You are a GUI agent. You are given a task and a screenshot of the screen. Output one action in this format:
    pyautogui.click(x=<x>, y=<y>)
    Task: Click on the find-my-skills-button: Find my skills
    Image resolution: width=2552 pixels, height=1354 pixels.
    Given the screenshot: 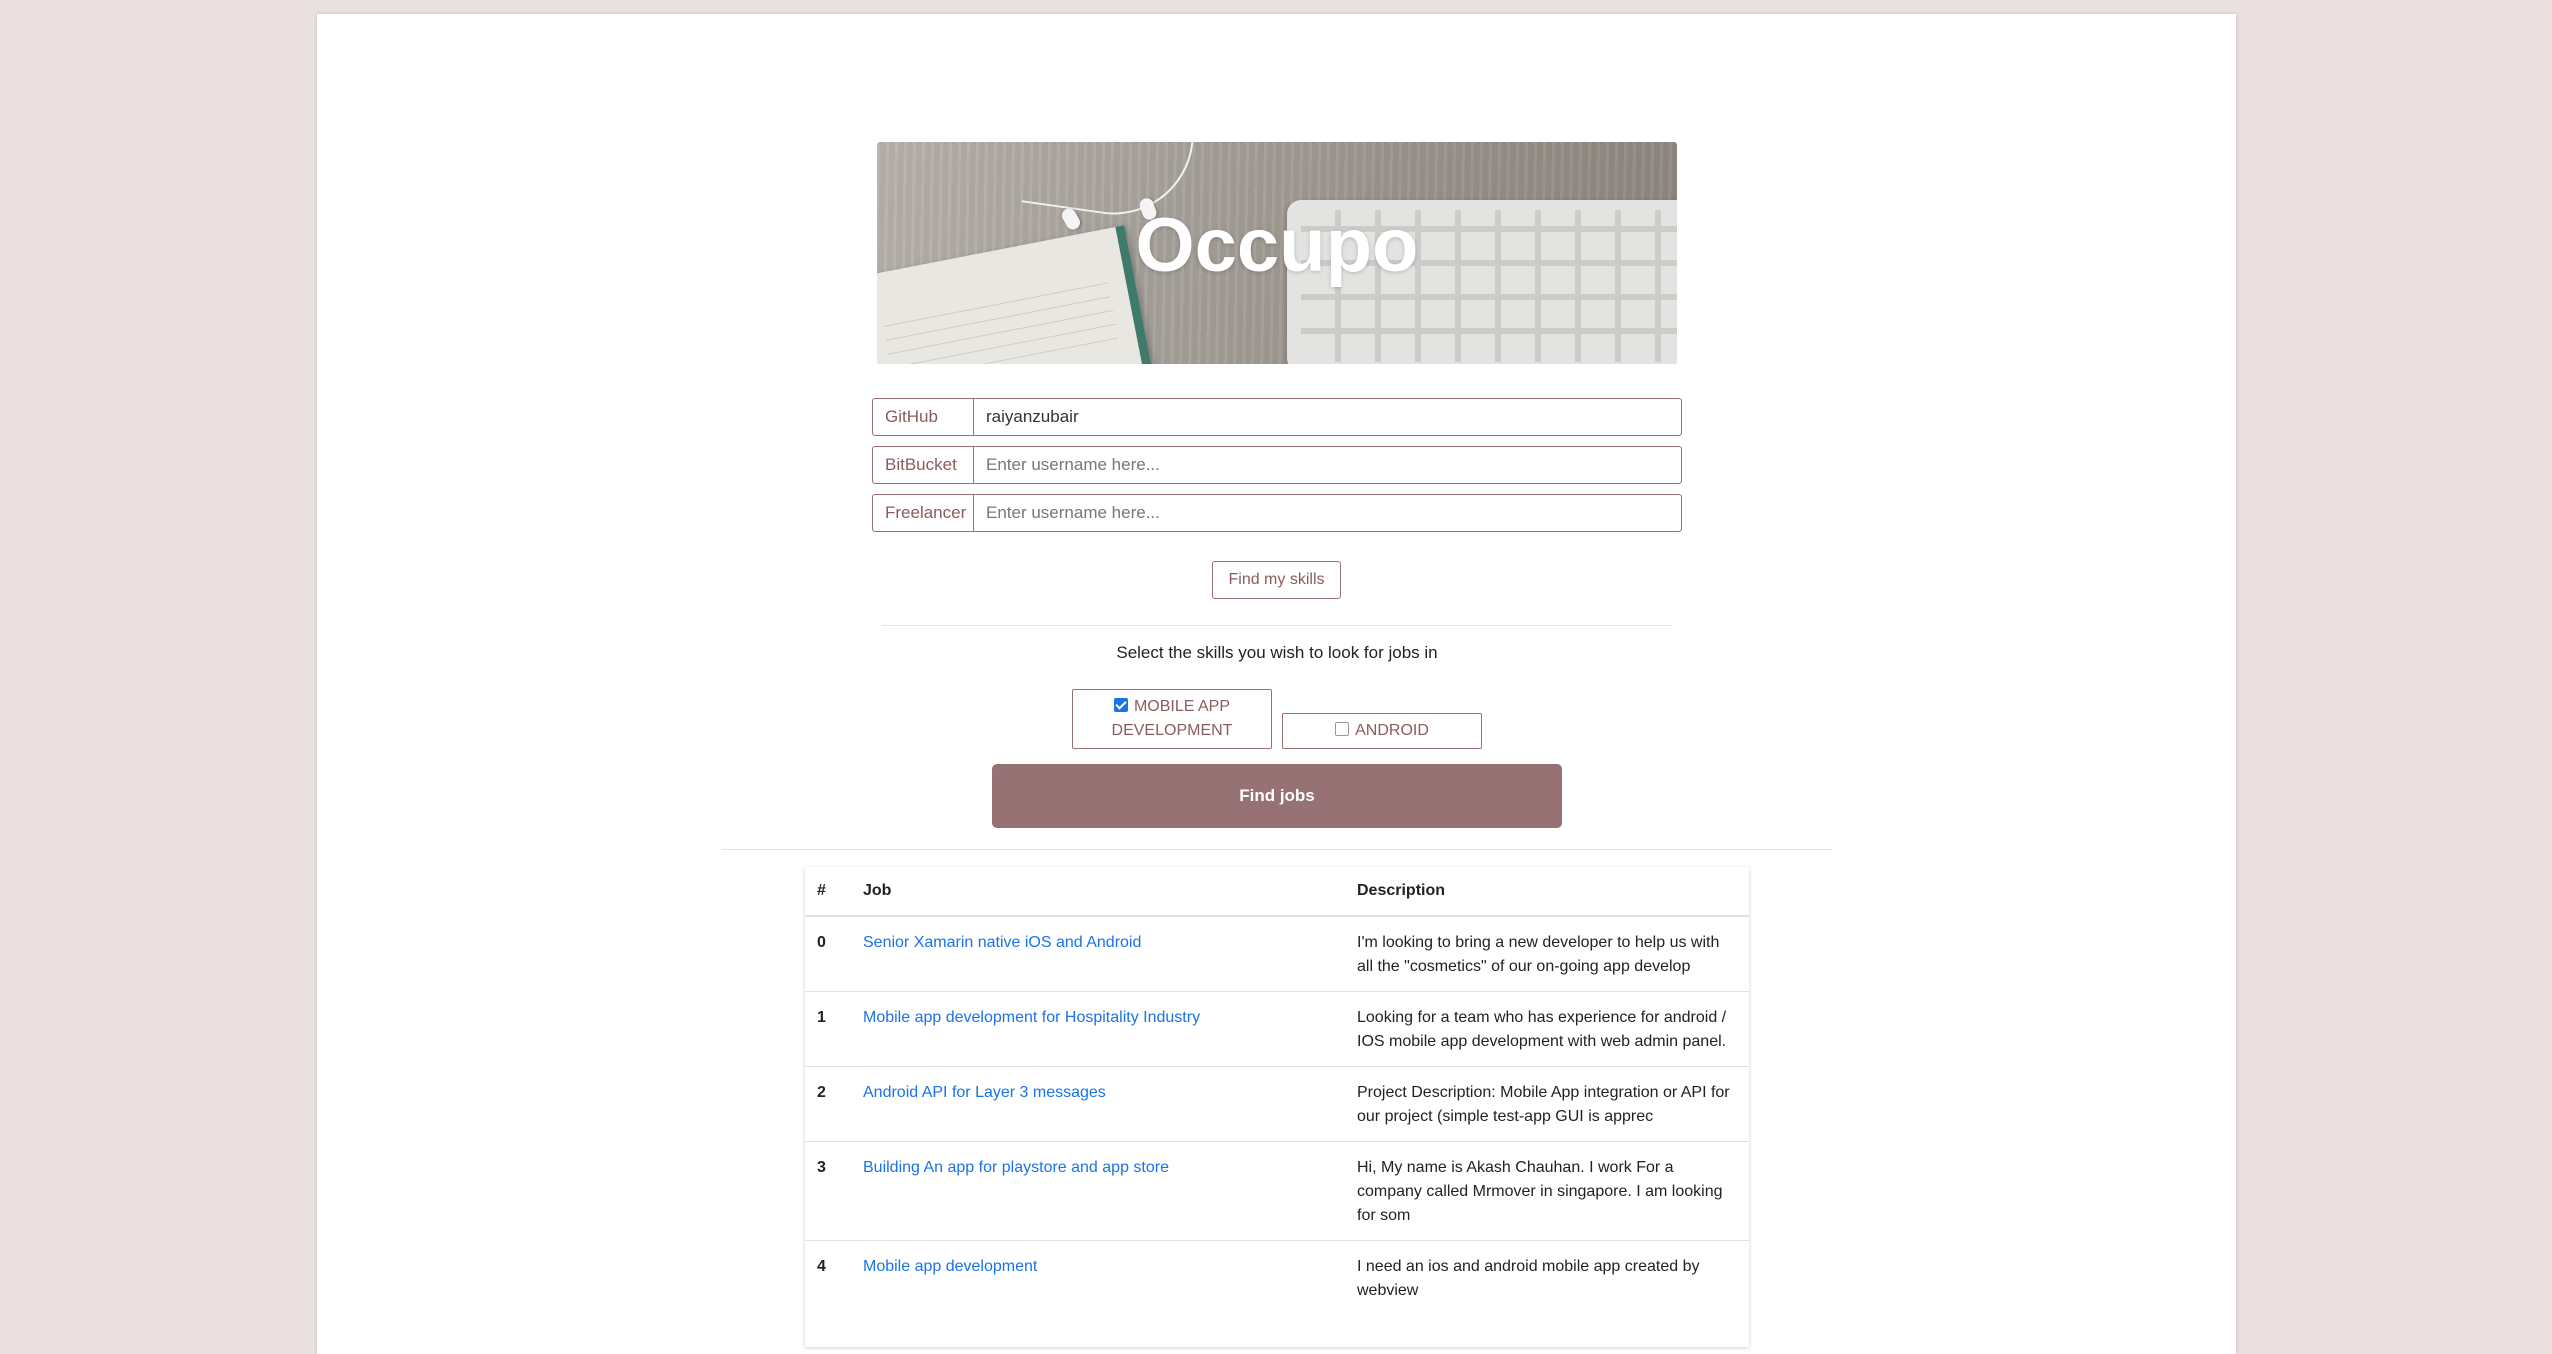 What is the action you would take?
    pyautogui.click(x=1276, y=580)
    